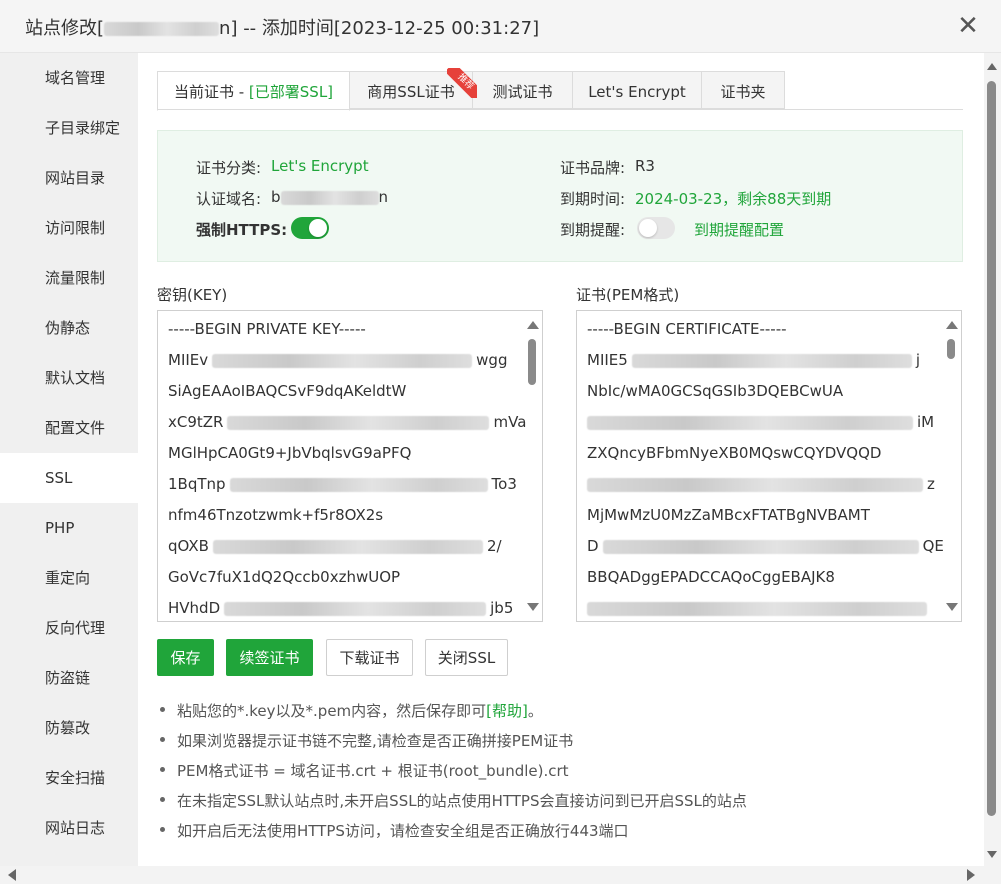  I want to click on tab-current-label: 当前证书 -, so click(211, 92).